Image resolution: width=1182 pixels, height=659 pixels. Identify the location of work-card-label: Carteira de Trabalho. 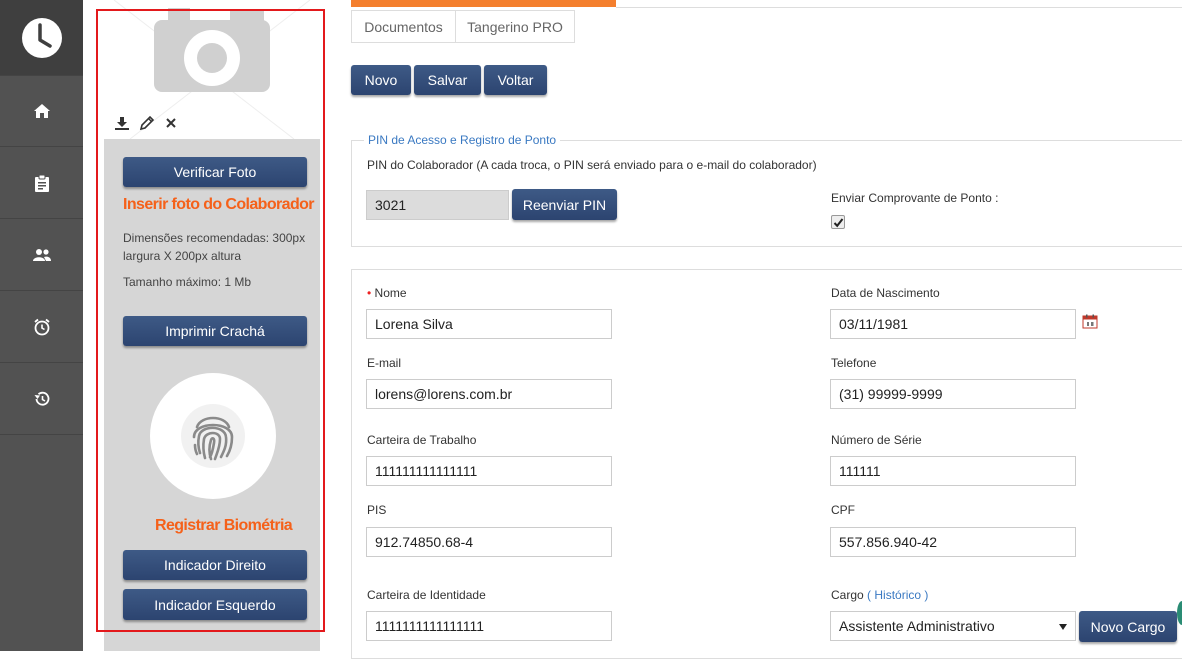
(422, 440).